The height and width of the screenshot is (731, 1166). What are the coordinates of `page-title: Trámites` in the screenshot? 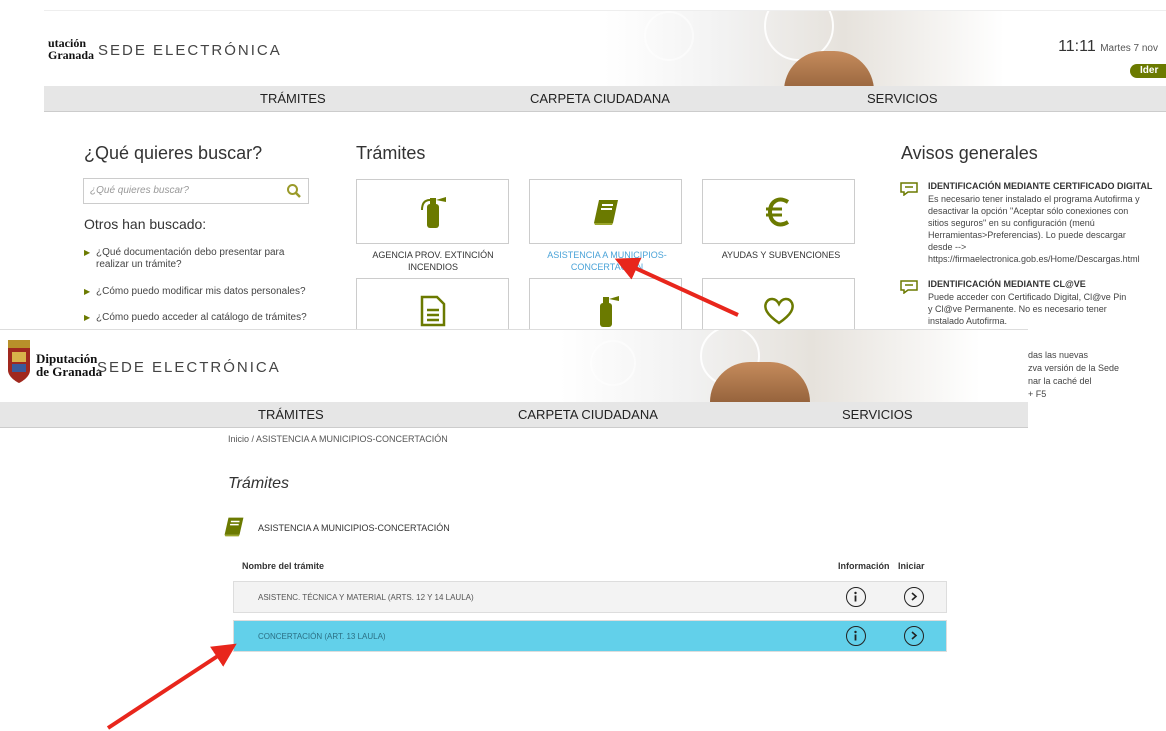 It's located at (259, 483).